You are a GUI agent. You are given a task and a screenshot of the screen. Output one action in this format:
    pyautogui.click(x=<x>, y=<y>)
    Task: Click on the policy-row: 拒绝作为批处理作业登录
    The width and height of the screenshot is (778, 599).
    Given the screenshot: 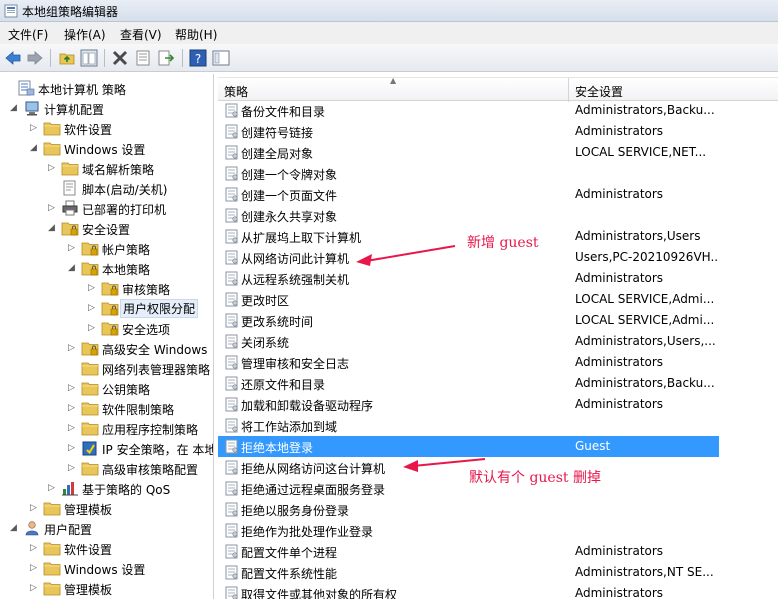 What is the action you would take?
    pyautogui.click(x=468, y=530)
    